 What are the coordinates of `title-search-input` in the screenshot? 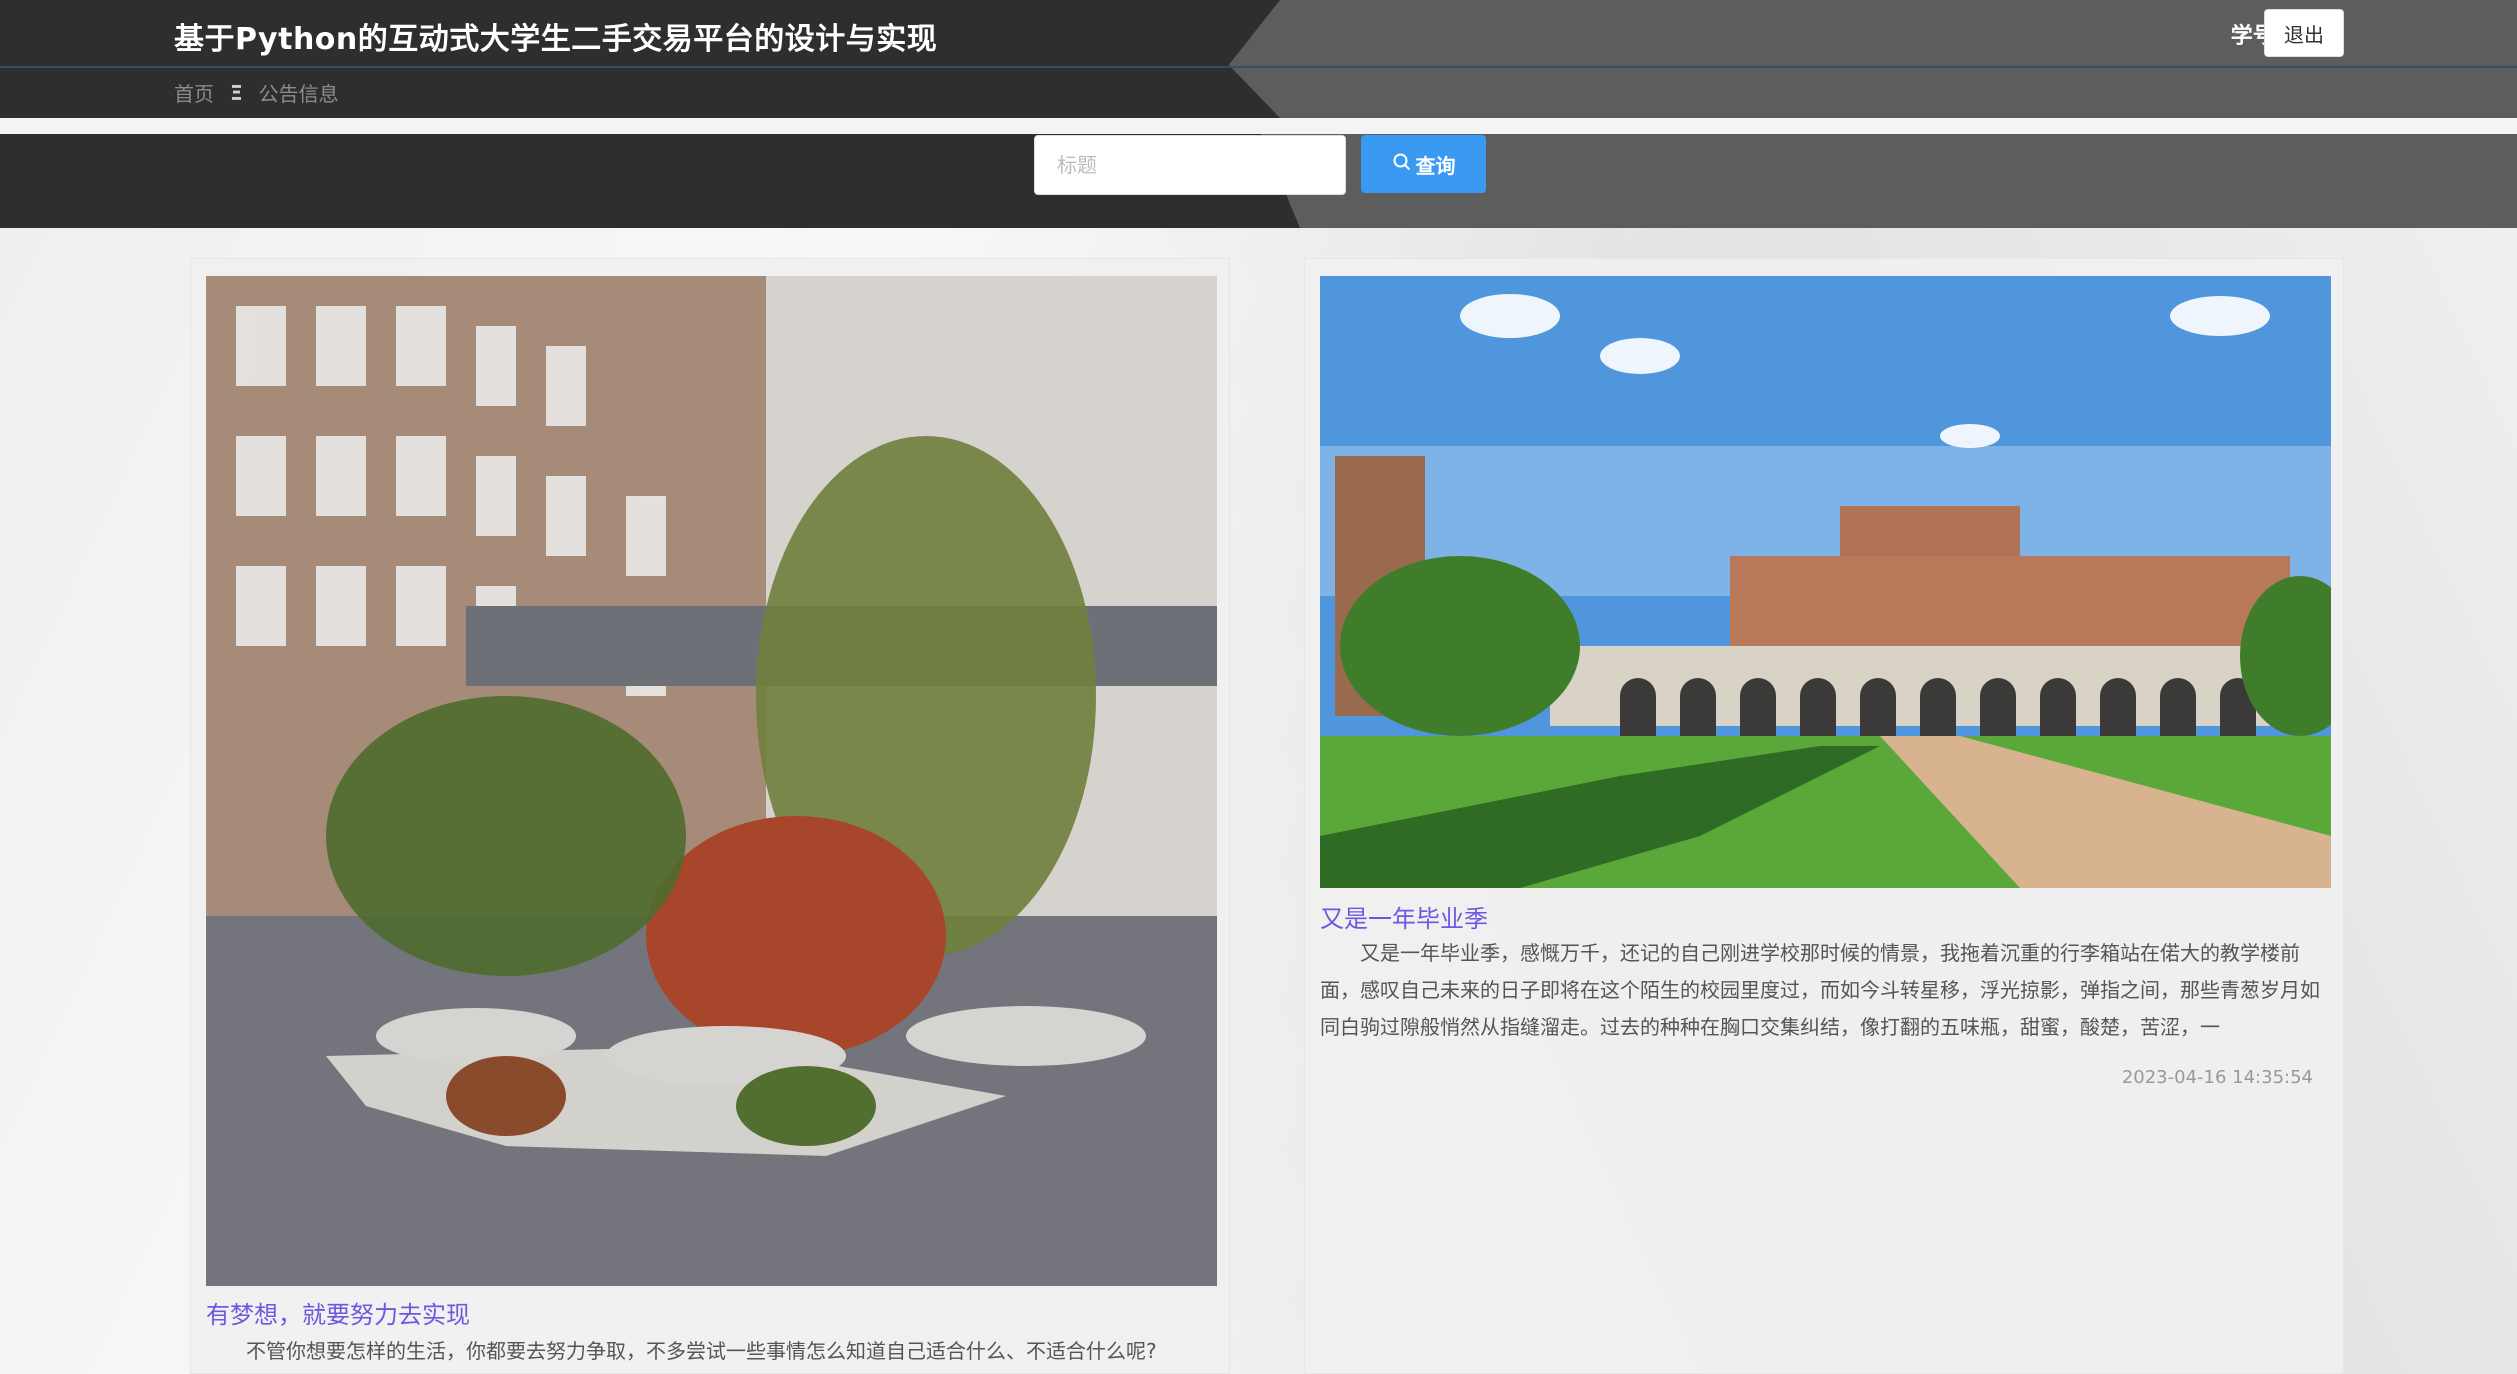 It's located at (1190, 165).